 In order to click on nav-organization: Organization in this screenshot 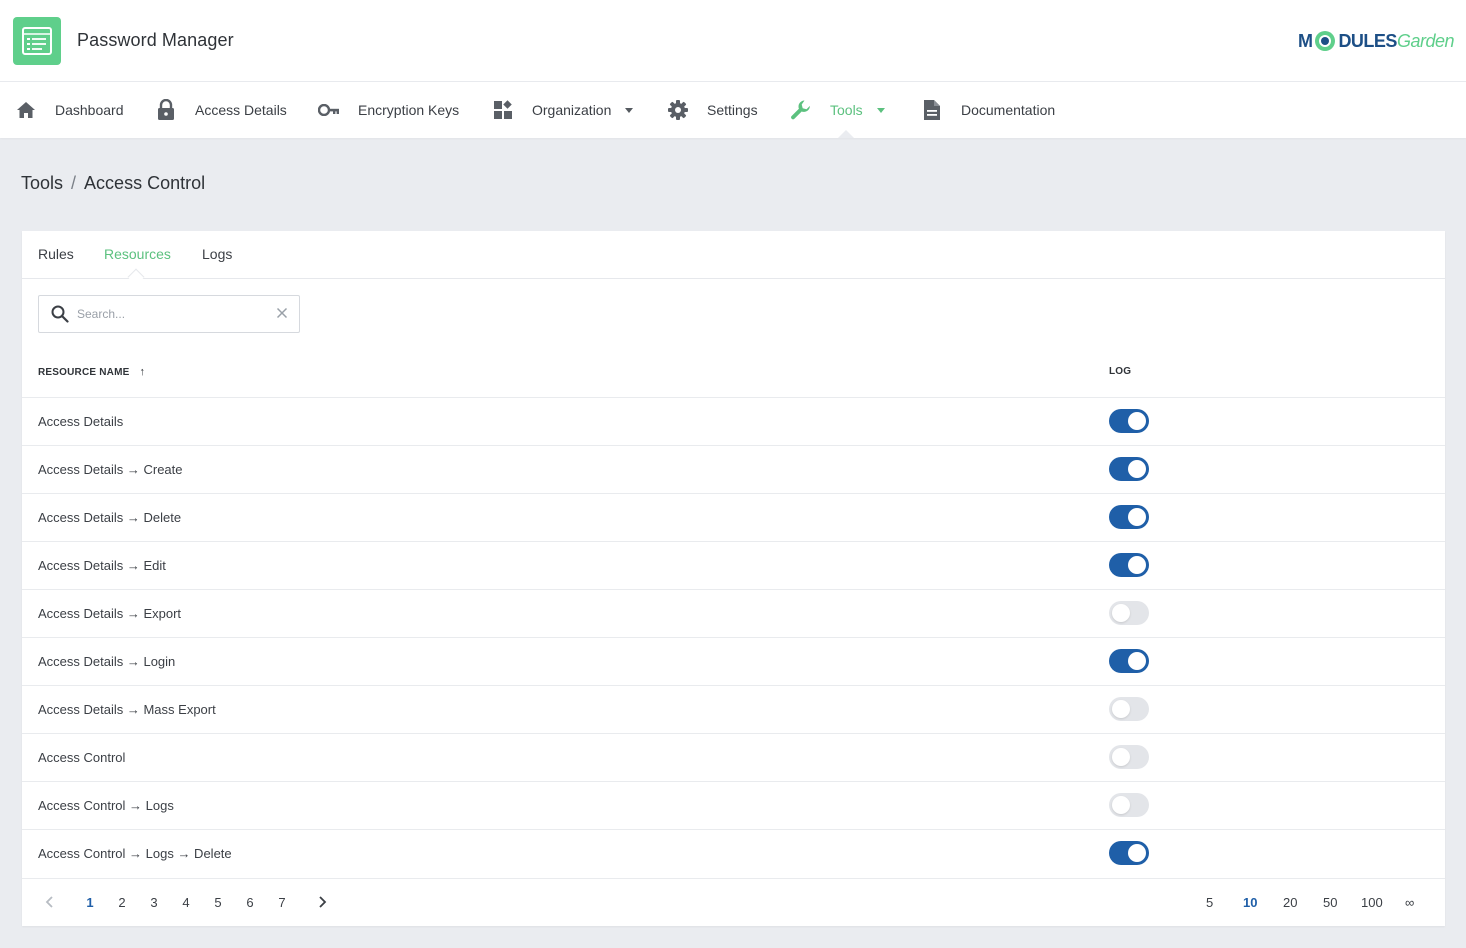, I will do `click(563, 110)`.